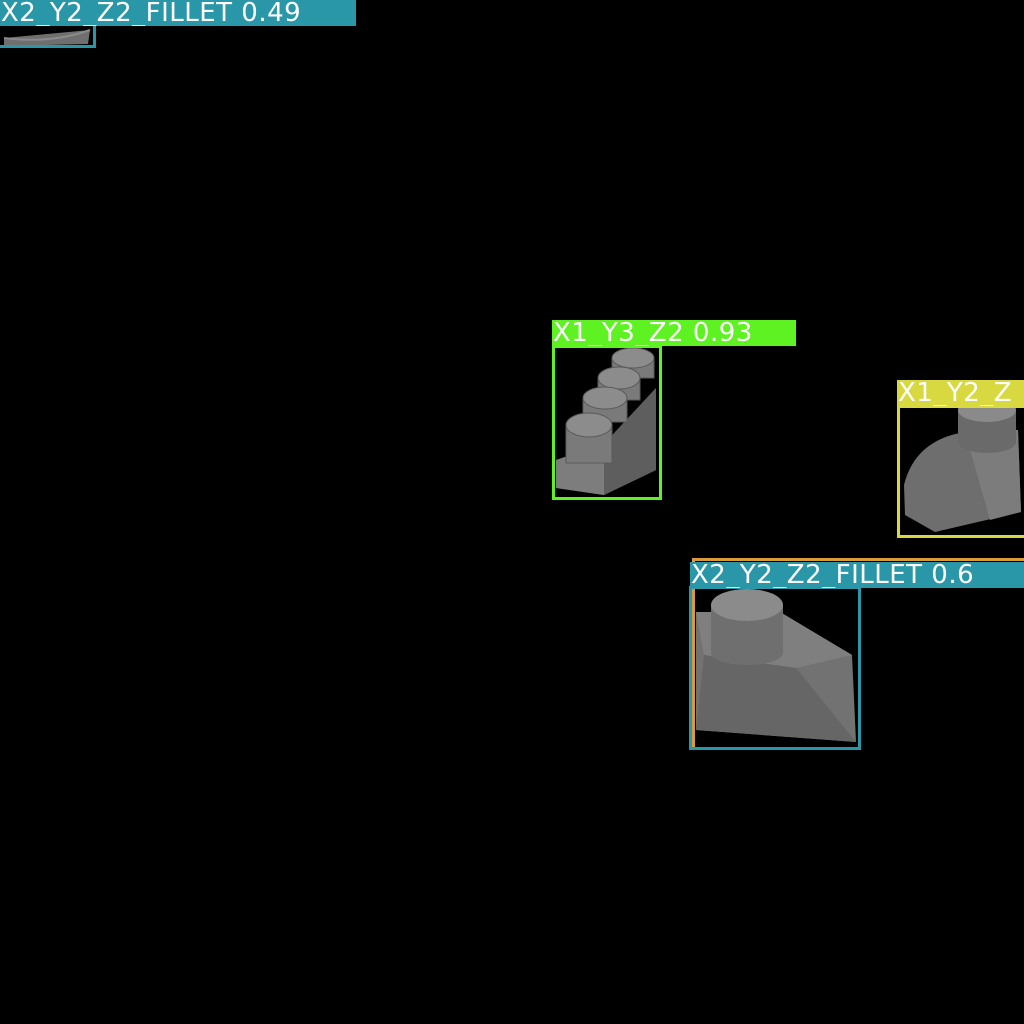 This screenshot has width=1024, height=1024. What do you see at coordinates (960, 471) in the screenshot?
I see `detection-box-1x2-fillet` at bounding box center [960, 471].